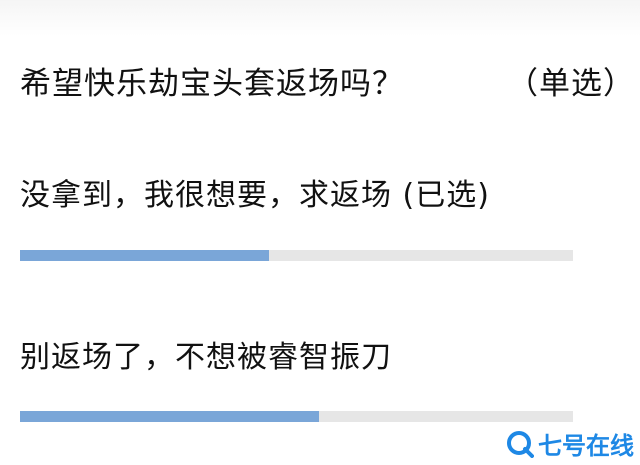 The height and width of the screenshot is (465, 640). I want to click on poll-option-1-bar-fill, so click(144, 255).